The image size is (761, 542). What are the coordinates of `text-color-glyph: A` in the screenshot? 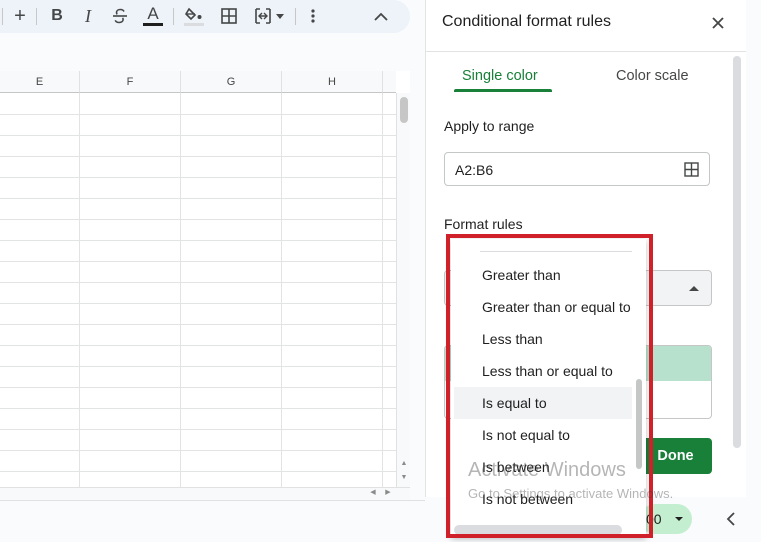 It's located at (153, 13).